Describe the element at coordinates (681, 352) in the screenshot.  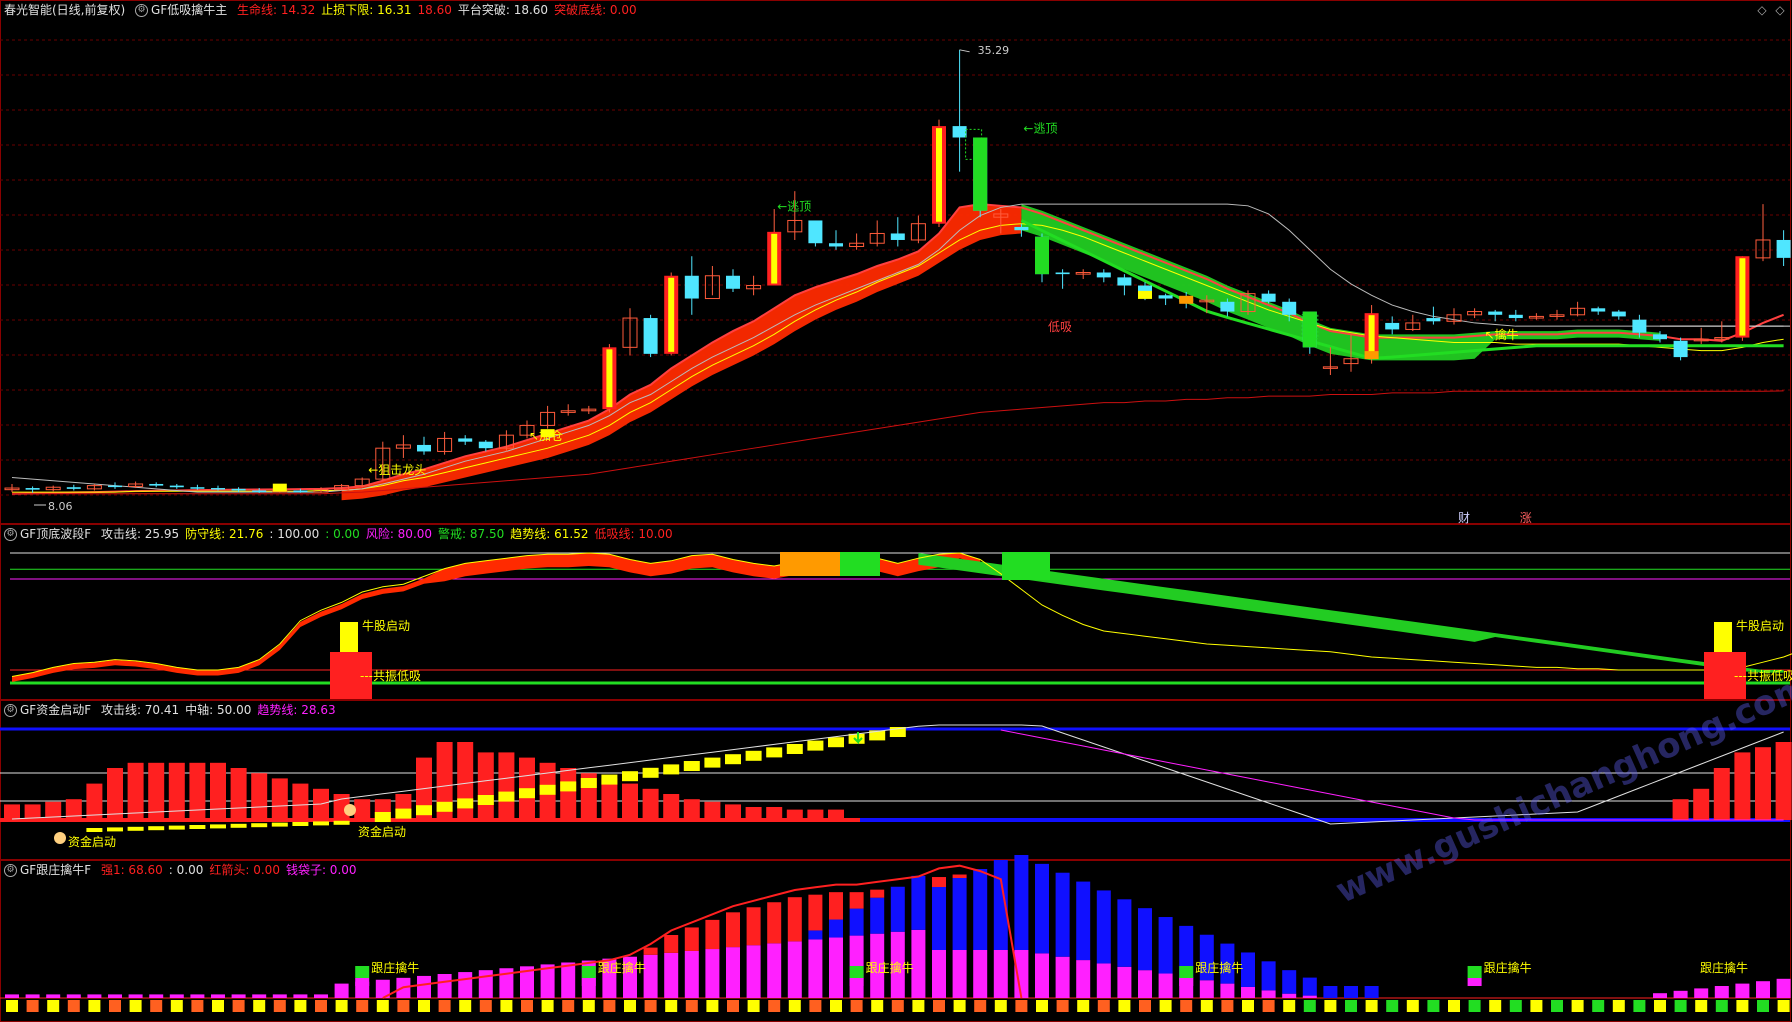
I see `red-ribbon` at that location.